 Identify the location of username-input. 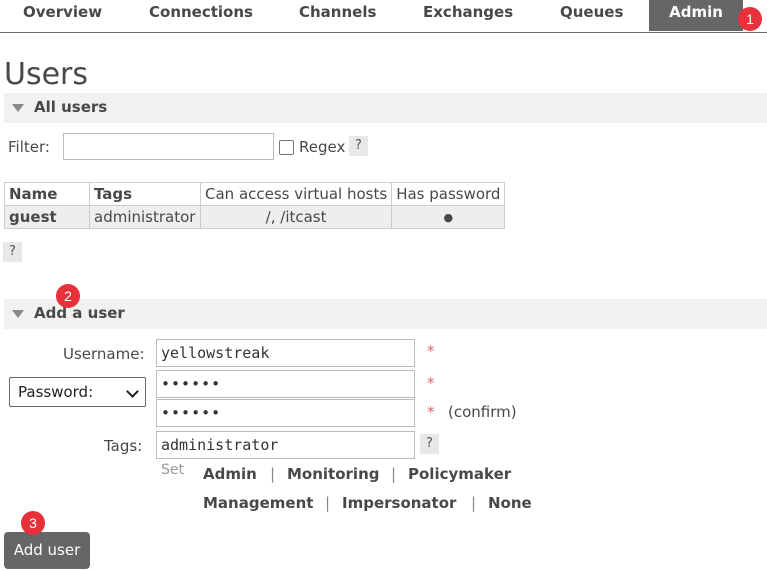
(285, 353).